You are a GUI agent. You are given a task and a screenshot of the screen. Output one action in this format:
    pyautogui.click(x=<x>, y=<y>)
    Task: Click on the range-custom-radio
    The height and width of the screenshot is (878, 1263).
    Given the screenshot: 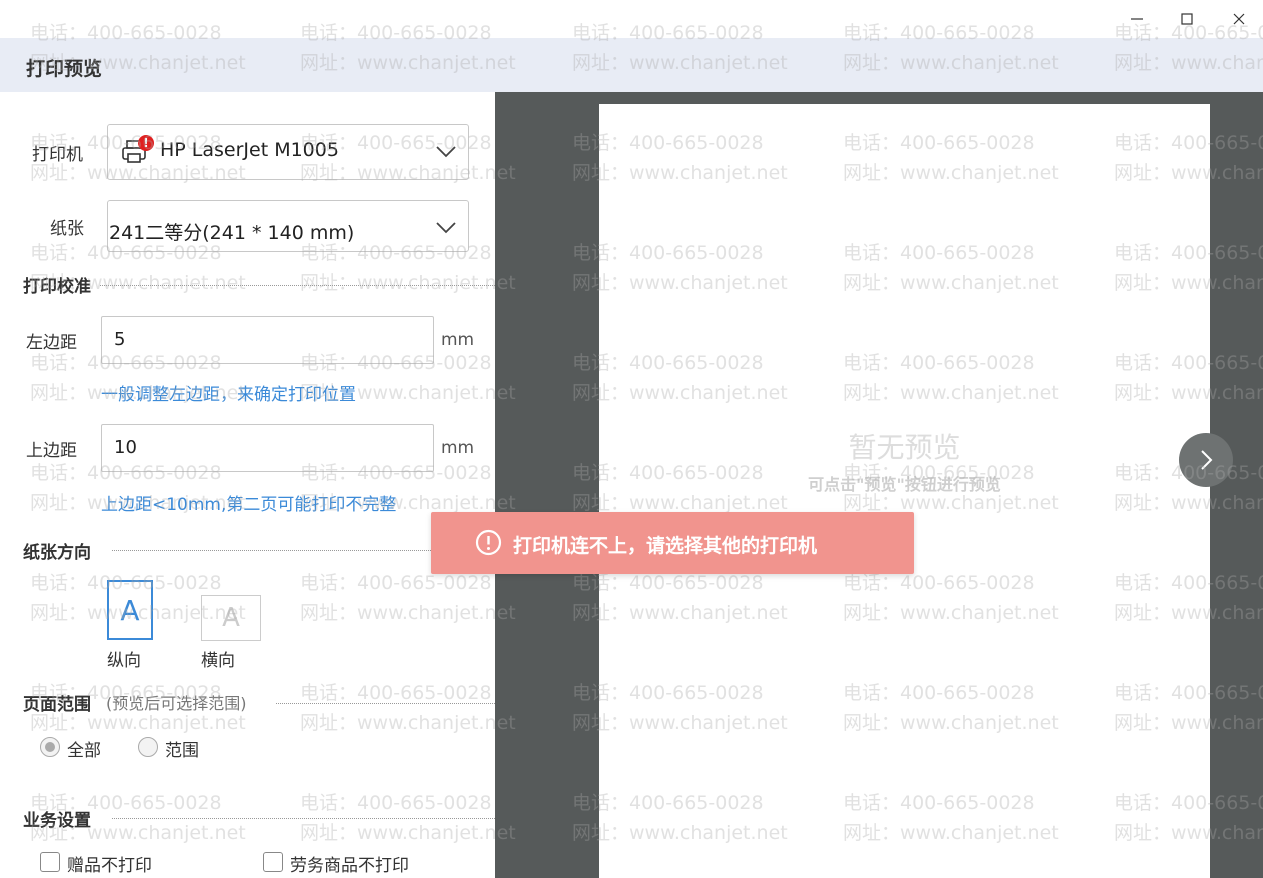 What is the action you would take?
    pyautogui.click(x=148, y=747)
    